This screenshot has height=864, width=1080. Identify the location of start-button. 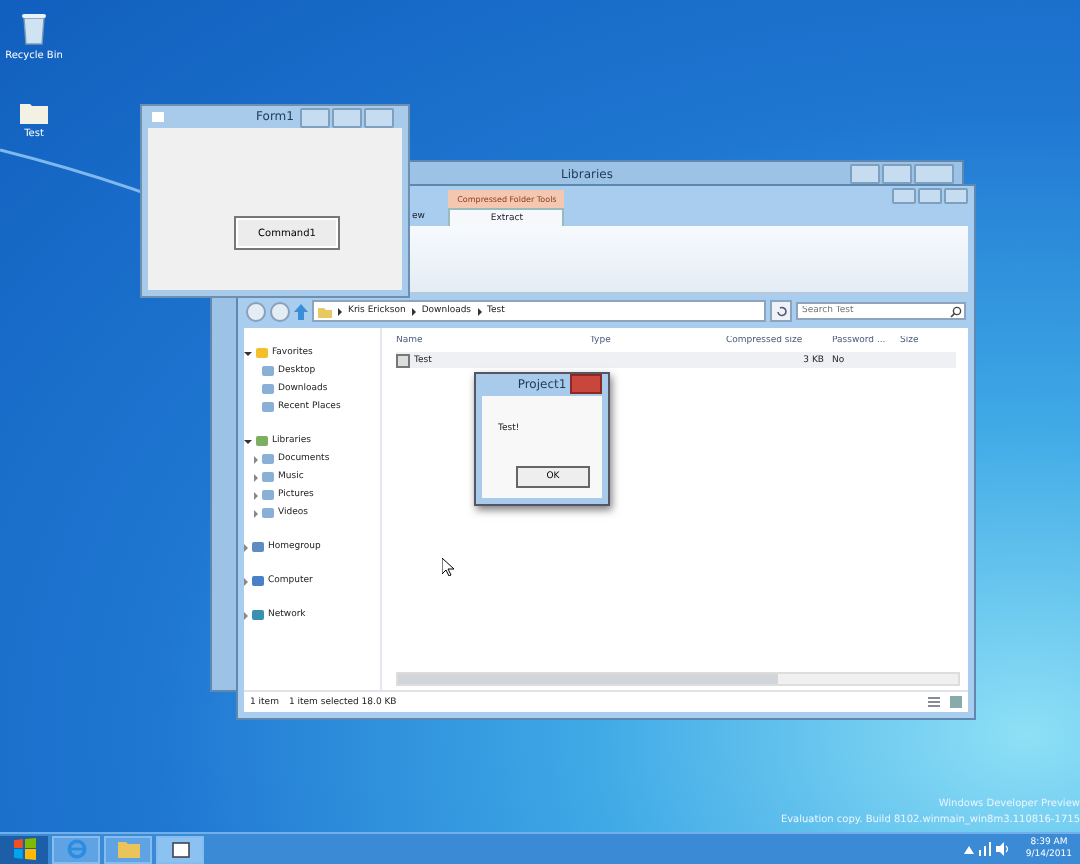
(24, 849).